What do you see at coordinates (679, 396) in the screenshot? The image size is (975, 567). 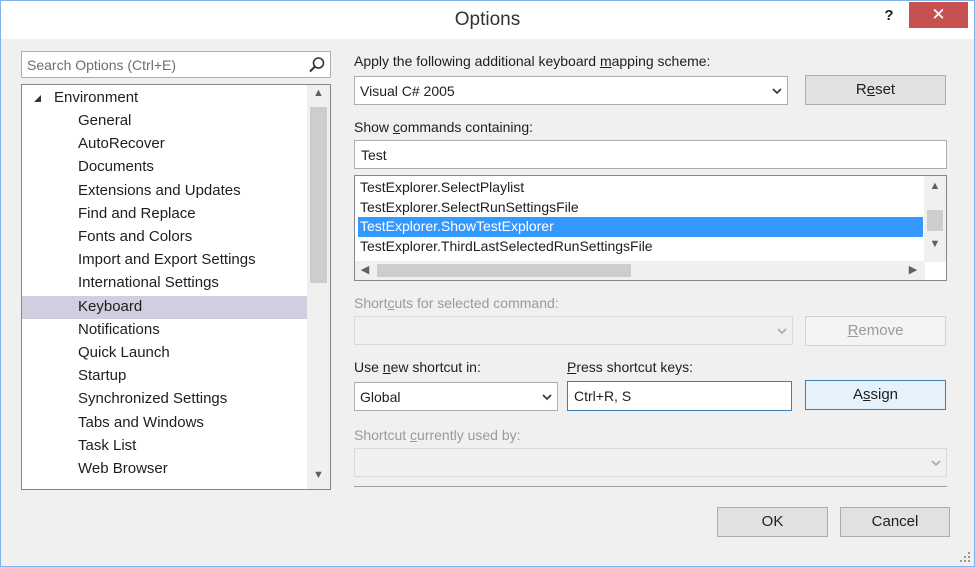 I see `shortcut-keys-input: Ctrl+R, S` at bounding box center [679, 396].